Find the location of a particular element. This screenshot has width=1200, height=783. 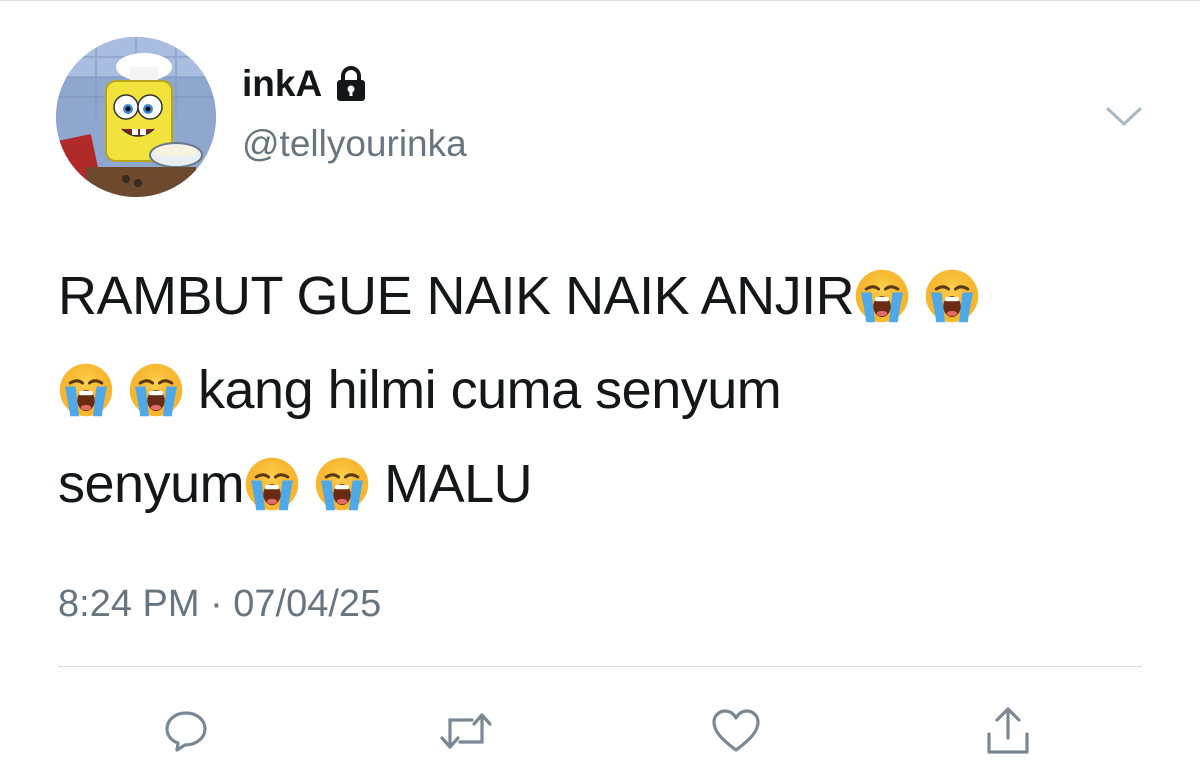

reply-button is located at coordinates (186, 731).